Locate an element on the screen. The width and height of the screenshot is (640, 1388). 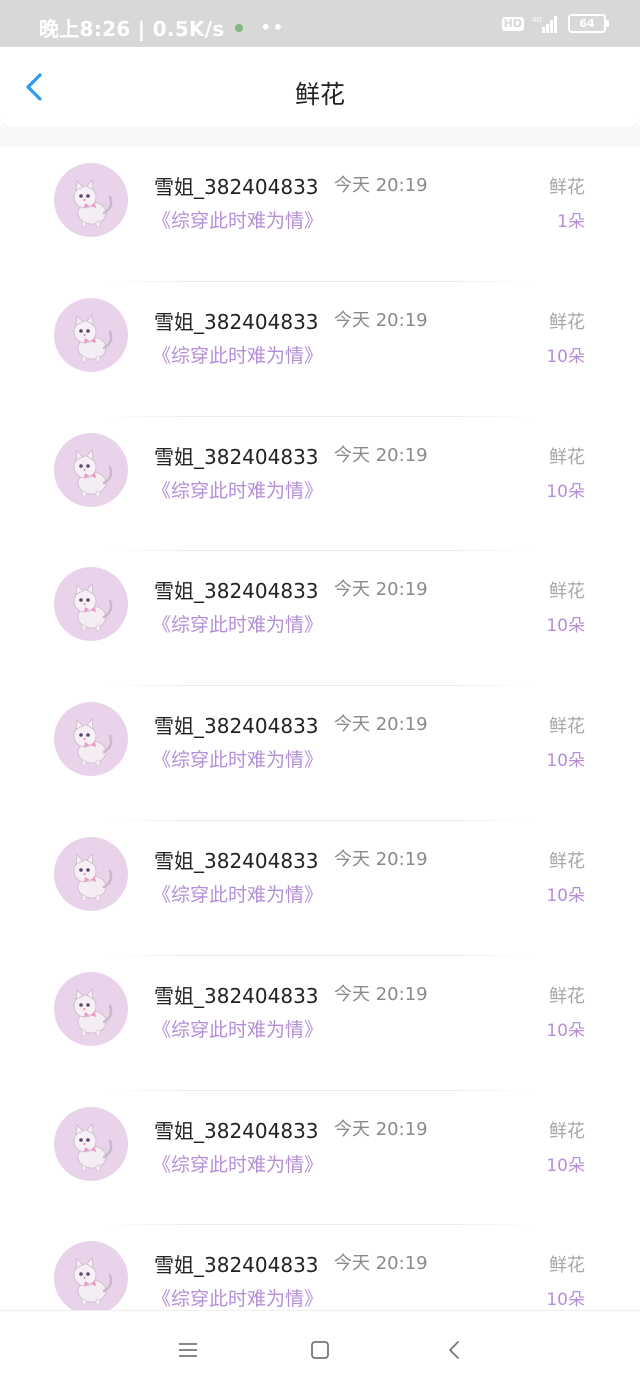
back-arrow-icon is located at coordinates (454, 1350).